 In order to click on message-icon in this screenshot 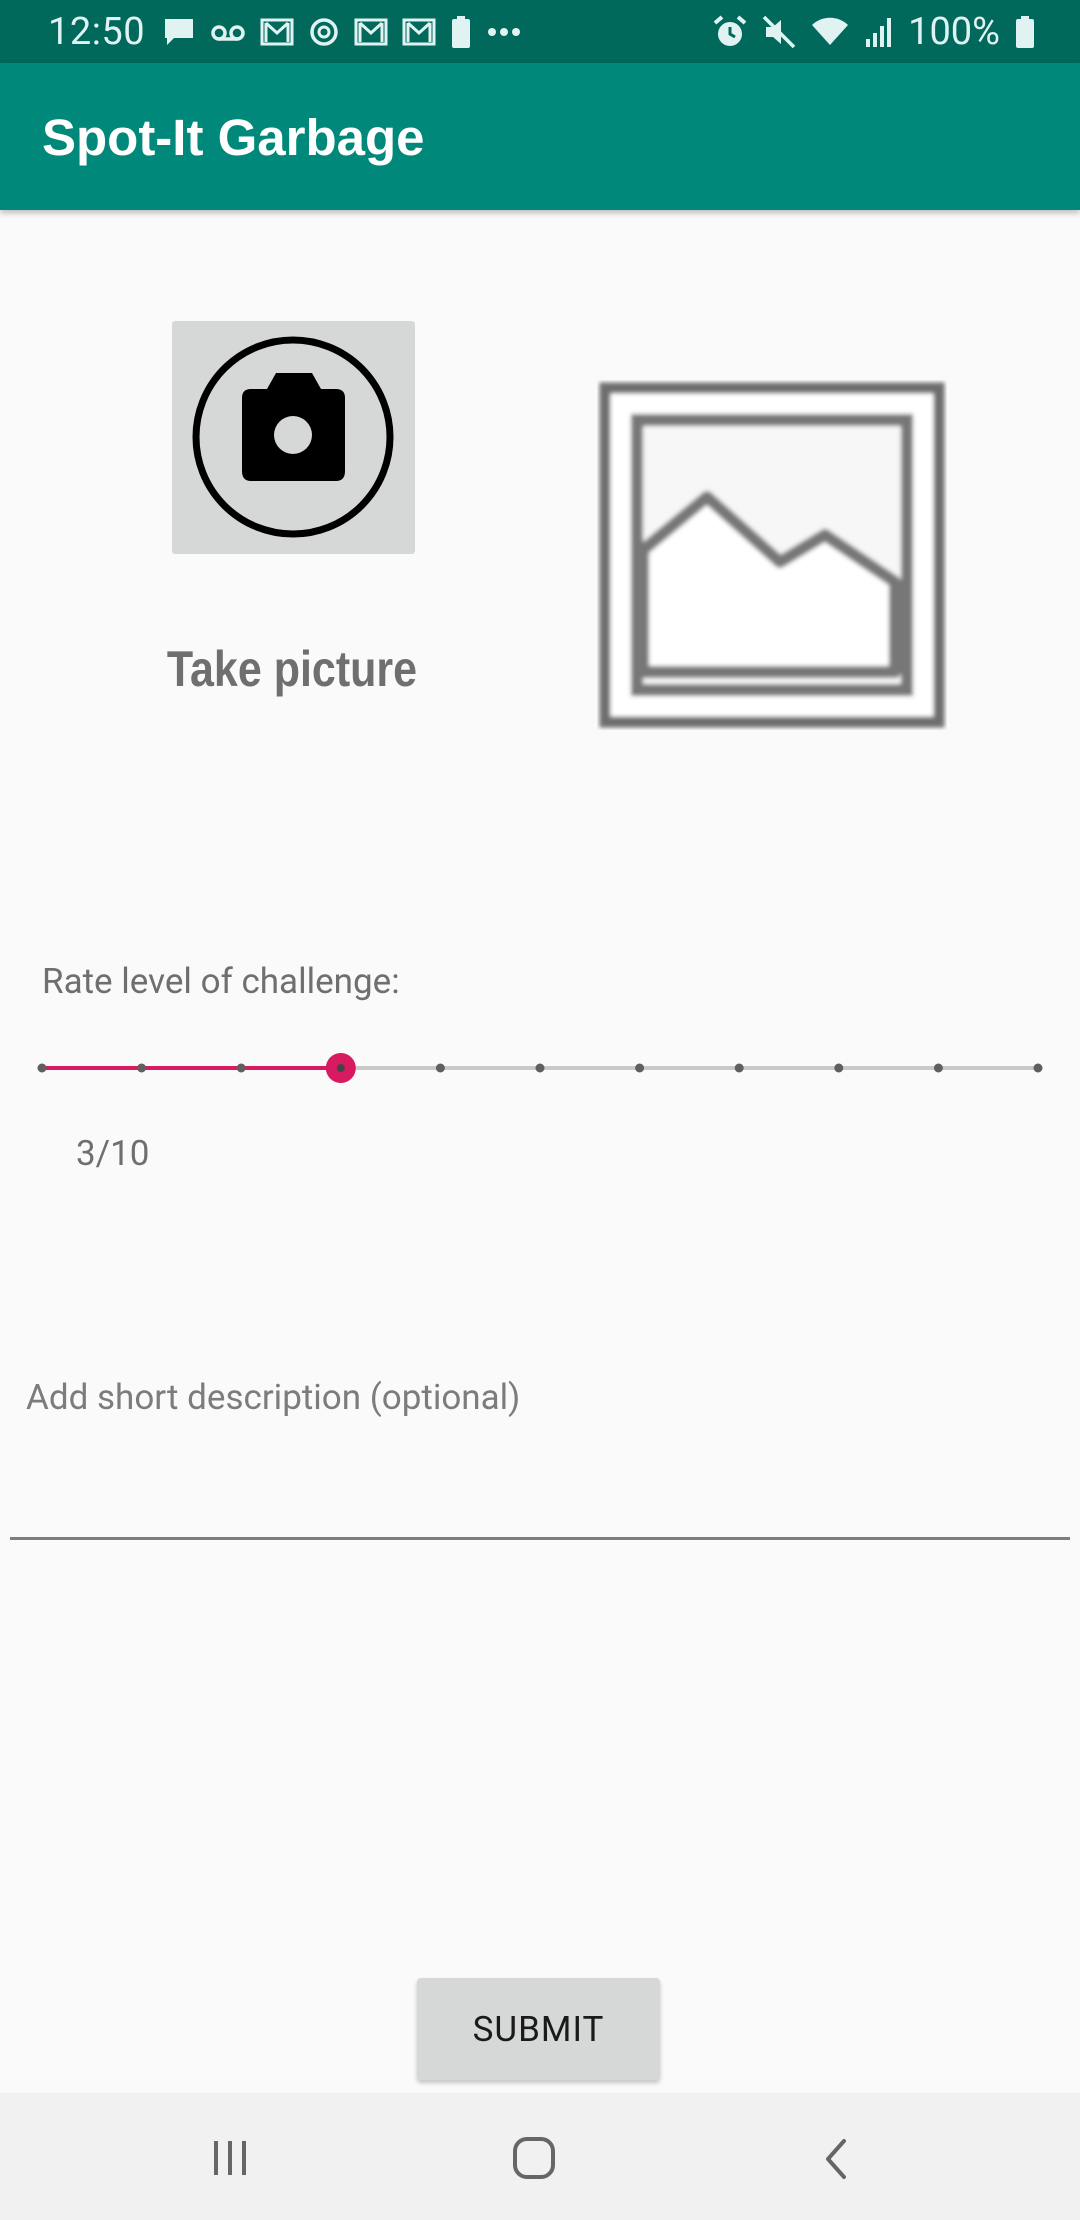, I will do `click(179, 32)`.